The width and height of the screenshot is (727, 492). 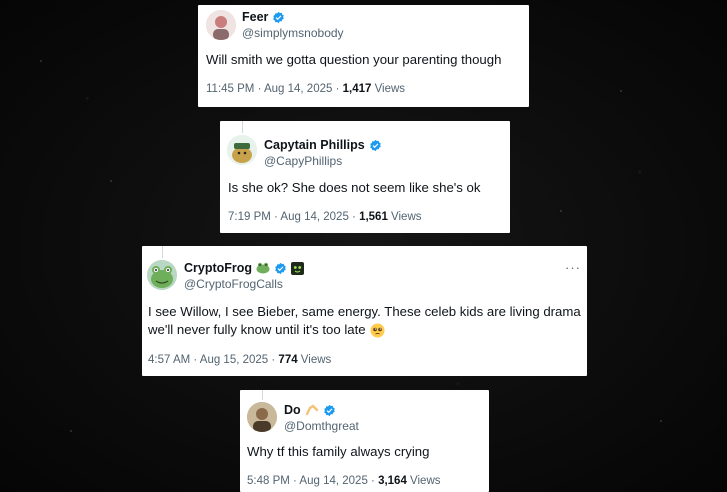 What do you see at coordinates (373, 217) in the screenshot?
I see `view-count: 1,561` at bounding box center [373, 217].